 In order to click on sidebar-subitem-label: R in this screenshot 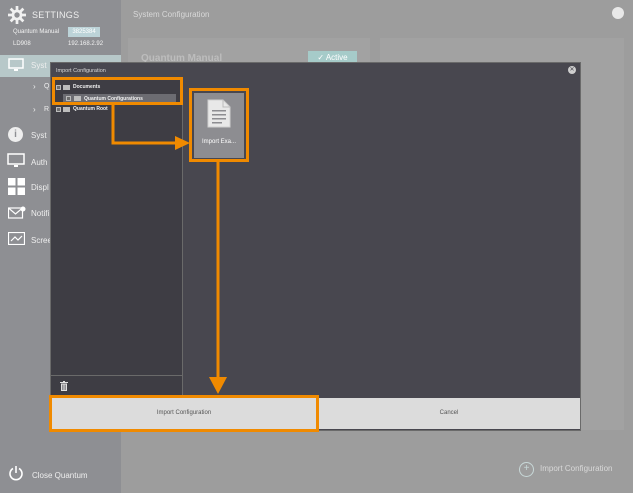, I will do `click(46, 109)`.